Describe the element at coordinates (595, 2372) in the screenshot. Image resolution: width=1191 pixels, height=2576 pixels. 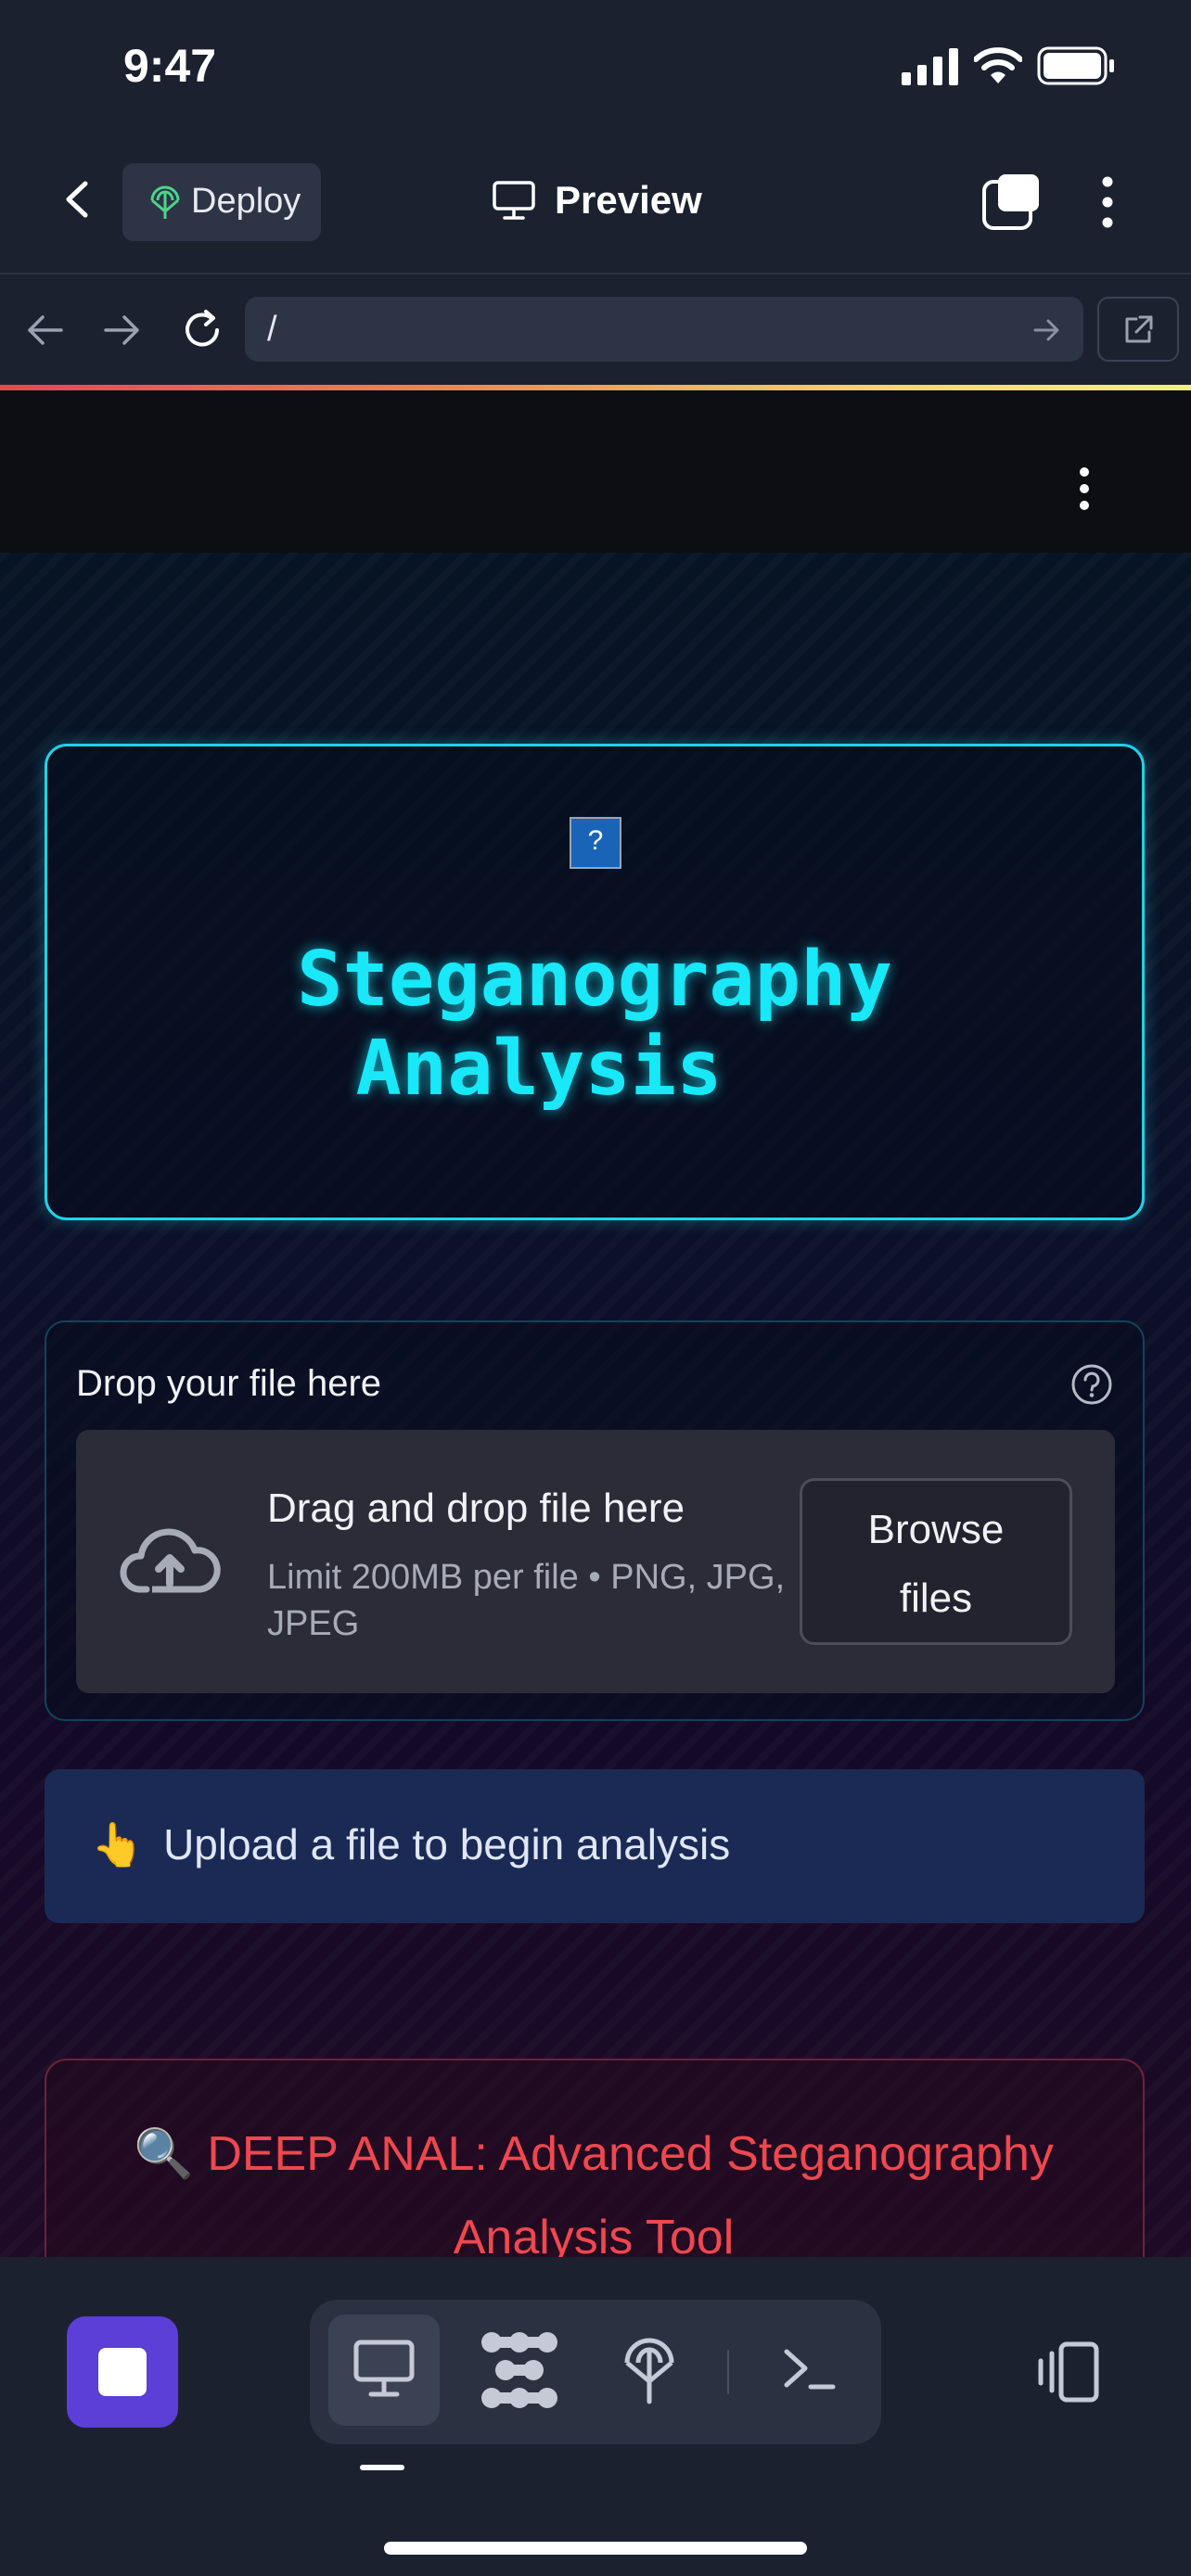
I see `view-switcher` at that location.